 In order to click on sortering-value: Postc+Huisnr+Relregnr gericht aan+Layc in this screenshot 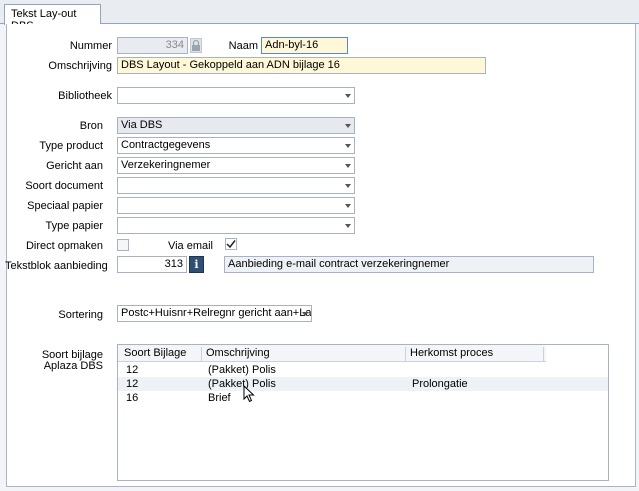, I will do `click(216, 313)`.